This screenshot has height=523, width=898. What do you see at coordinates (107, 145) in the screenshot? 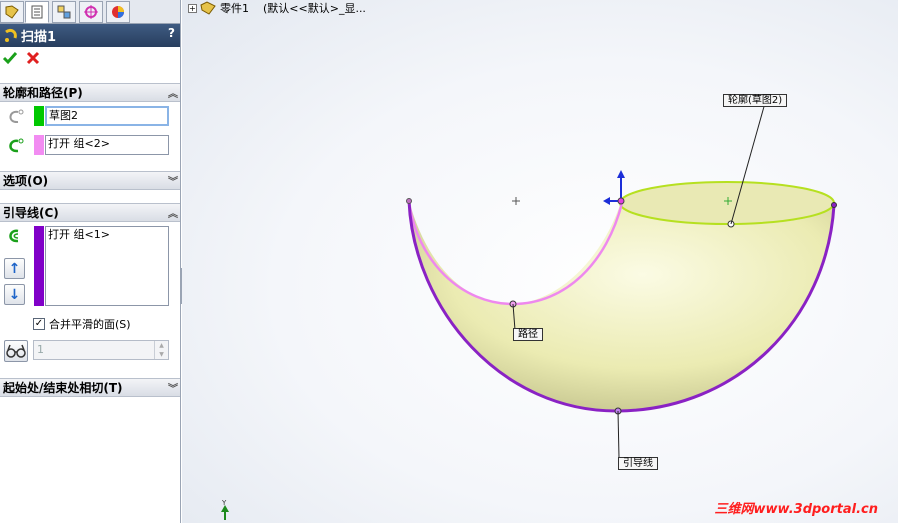
I see `path-selection-field: 打开 组<2>` at bounding box center [107, 145].